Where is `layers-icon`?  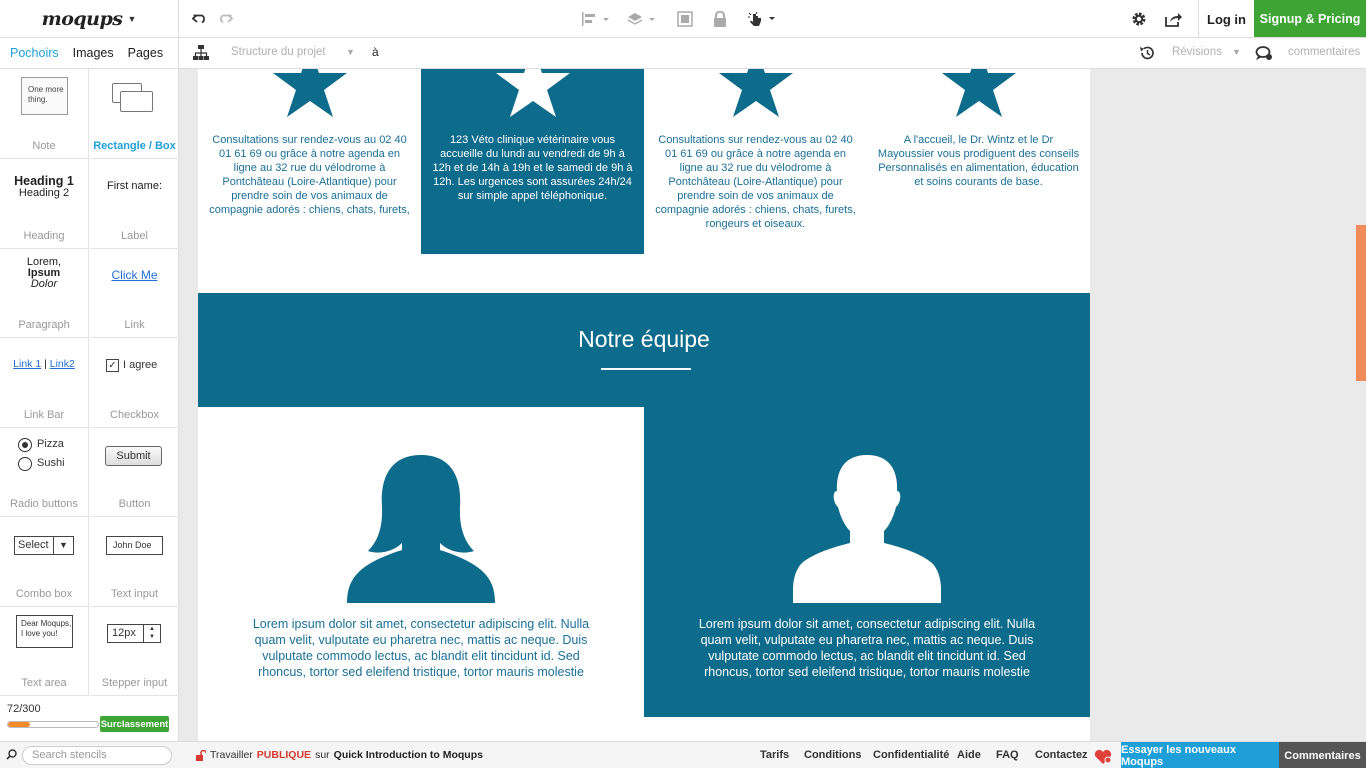
layers-icon is located at coordinates (642, 19).